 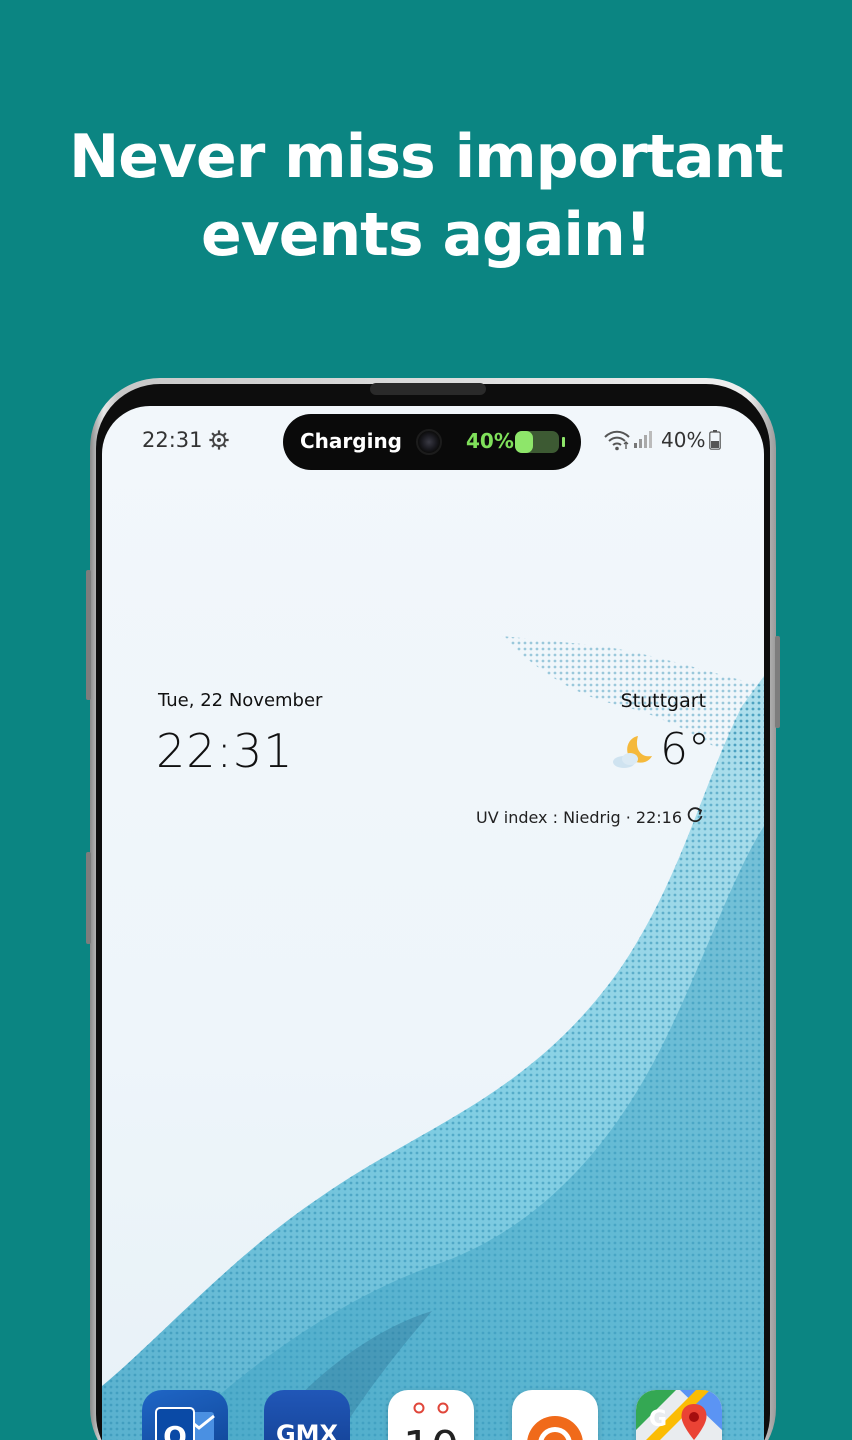 I want to click on maps-icon: G, so click(x=679, y=1415).